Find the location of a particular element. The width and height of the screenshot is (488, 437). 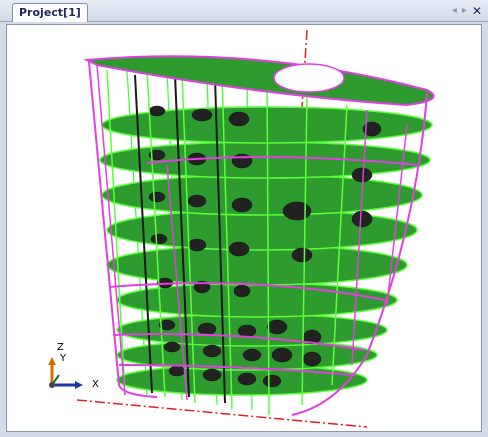

scroll-right-icon: ▸ is located at coordinates (464, 11).